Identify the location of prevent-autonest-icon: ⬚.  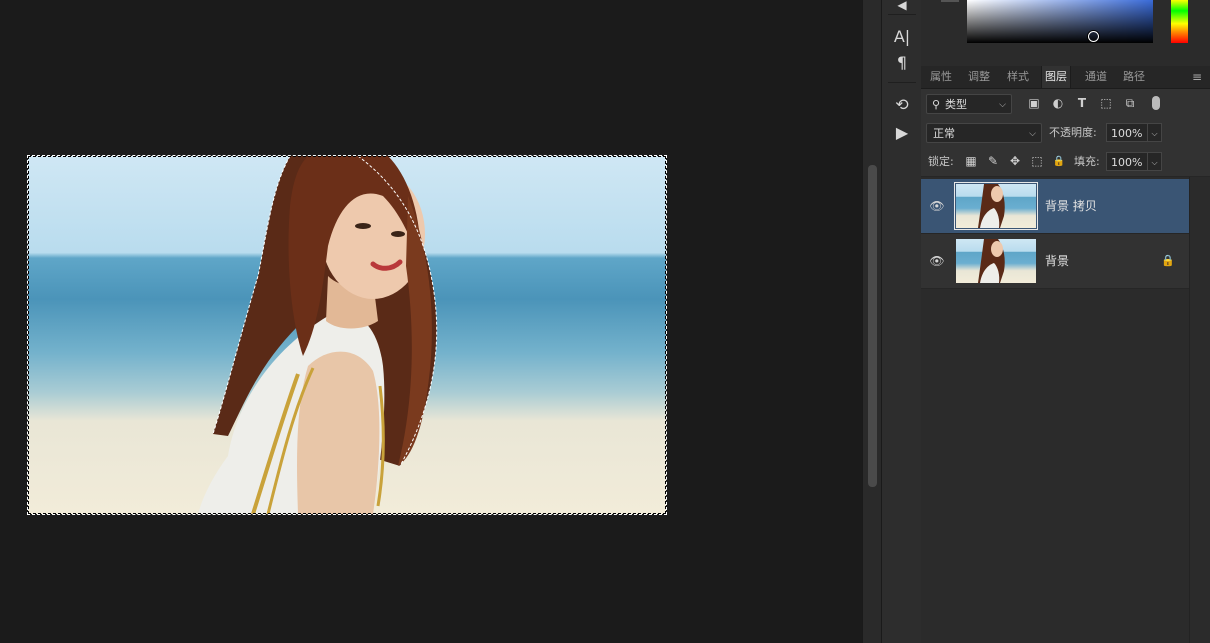
(1037, 161).